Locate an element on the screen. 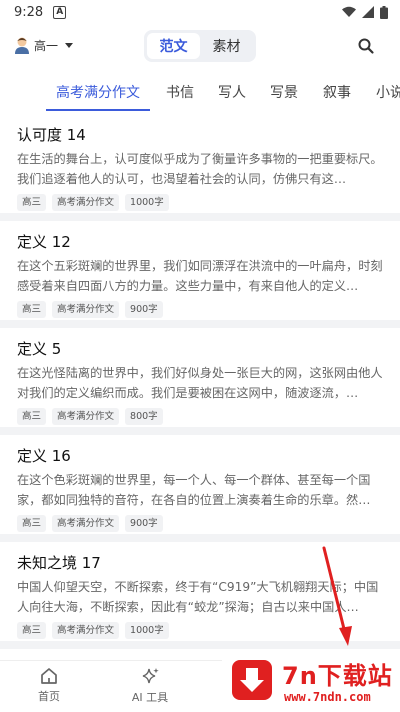 The width and height of the screenshot is (400, 712). home-icon is located at coordinates (49, 676).